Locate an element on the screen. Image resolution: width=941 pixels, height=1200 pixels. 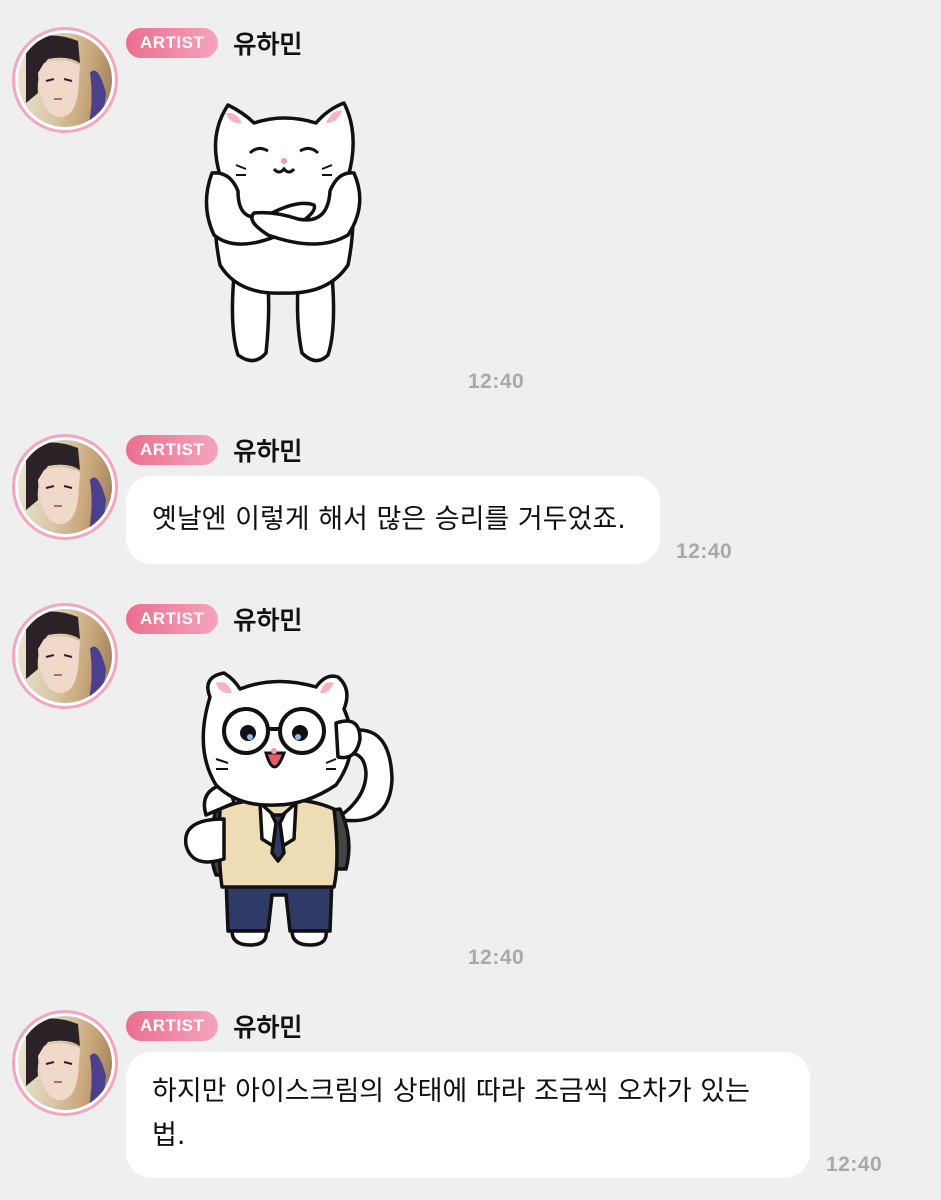
message-text-line-2: 법. is located at coordinates (169, 1135).